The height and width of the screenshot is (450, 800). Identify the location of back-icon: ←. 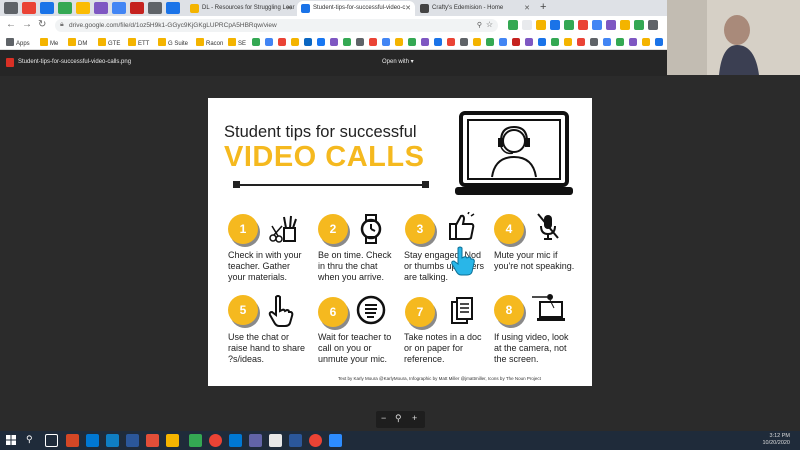
(11, 24).